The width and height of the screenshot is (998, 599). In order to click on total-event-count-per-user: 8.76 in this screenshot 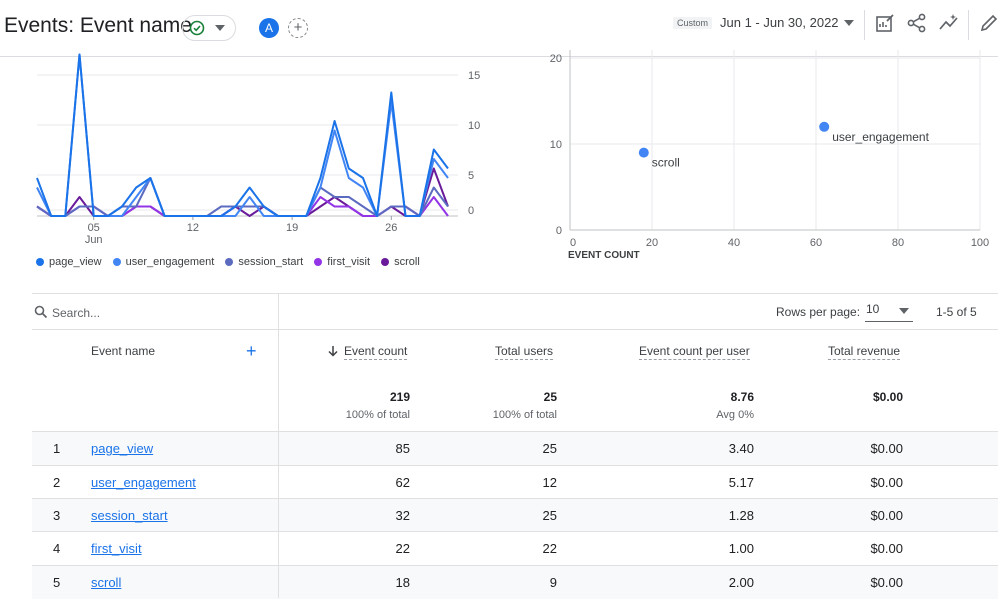, I will do `click(742, 397)`.